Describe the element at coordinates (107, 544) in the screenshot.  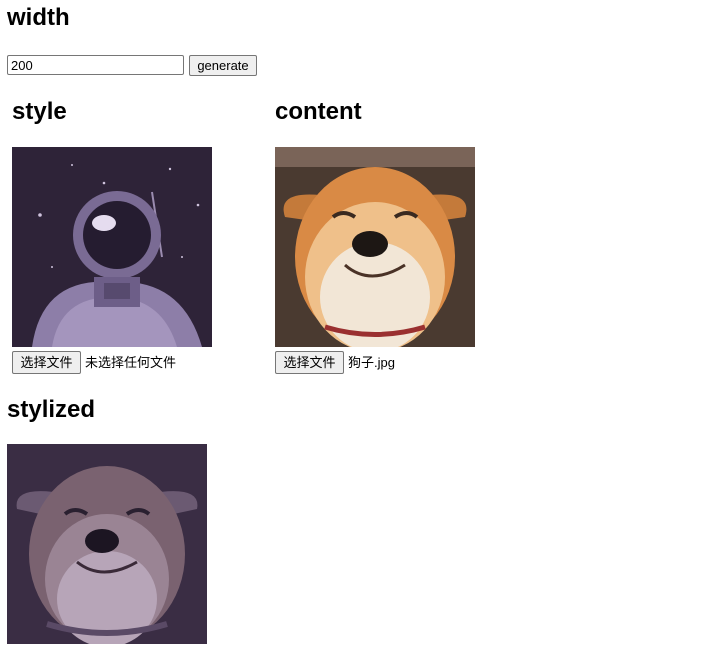
I see `stylized-image-dog` at that location.